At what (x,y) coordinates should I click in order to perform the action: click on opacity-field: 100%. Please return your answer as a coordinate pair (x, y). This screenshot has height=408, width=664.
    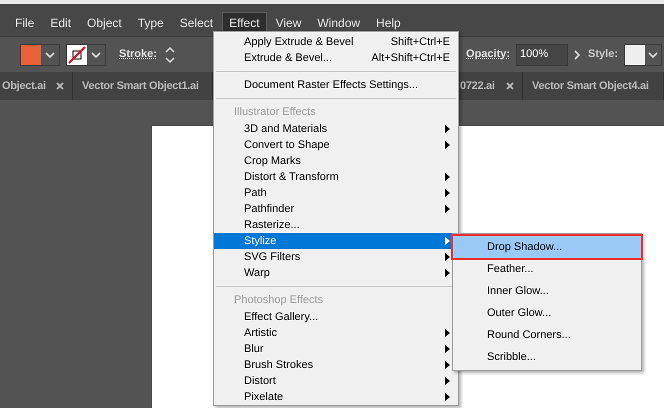
    Looking at the image, I should click on (542, 55).